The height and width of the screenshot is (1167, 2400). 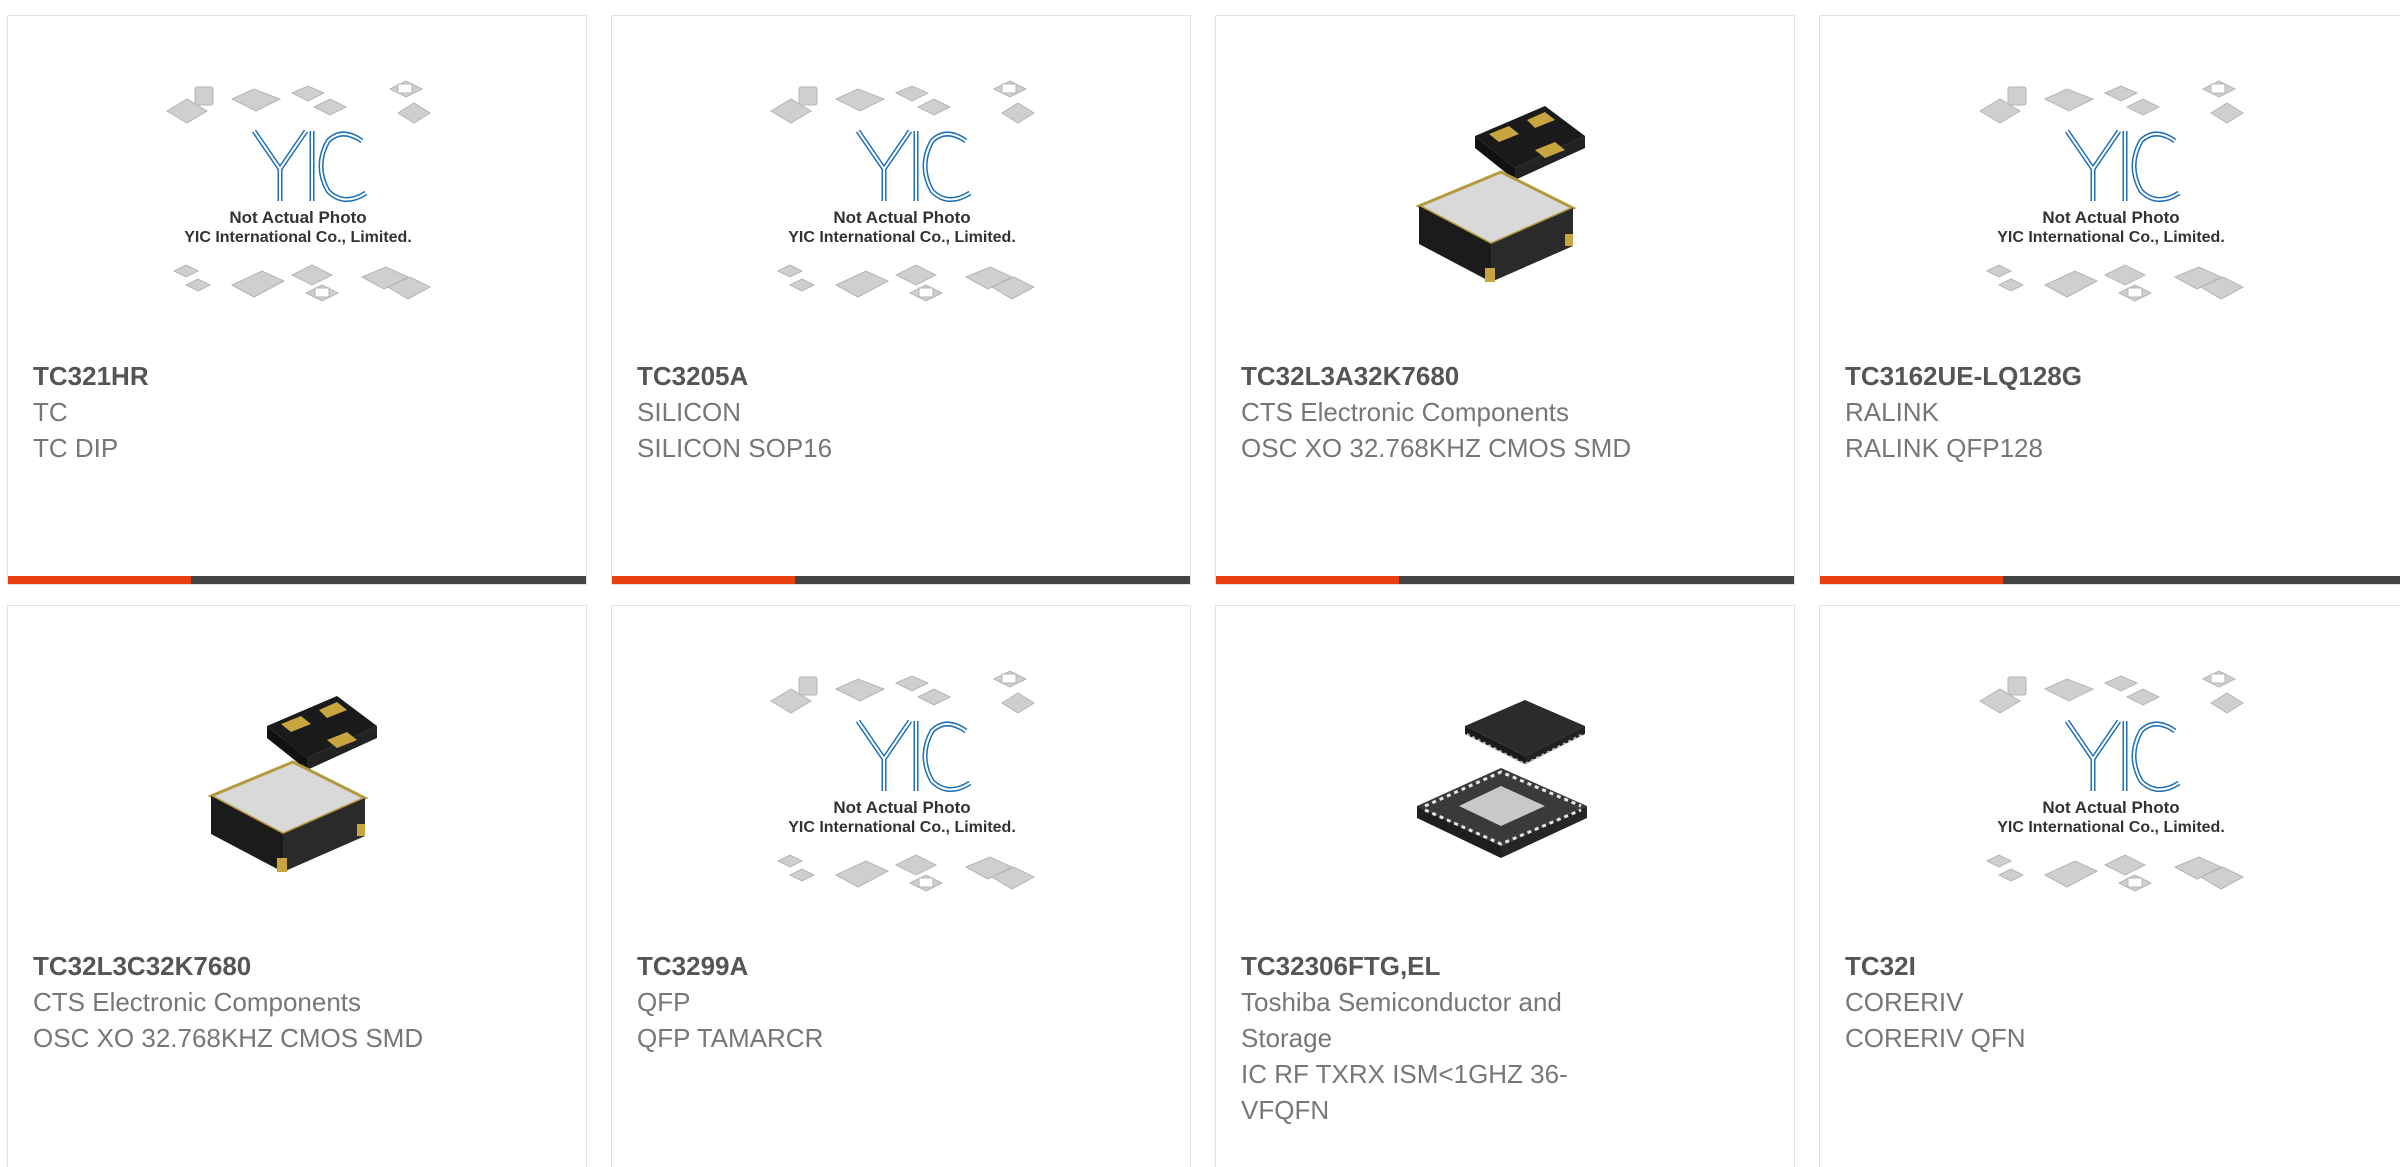 I want to click on manufacturer: CORERIV, so click(x=1904, y=1002).